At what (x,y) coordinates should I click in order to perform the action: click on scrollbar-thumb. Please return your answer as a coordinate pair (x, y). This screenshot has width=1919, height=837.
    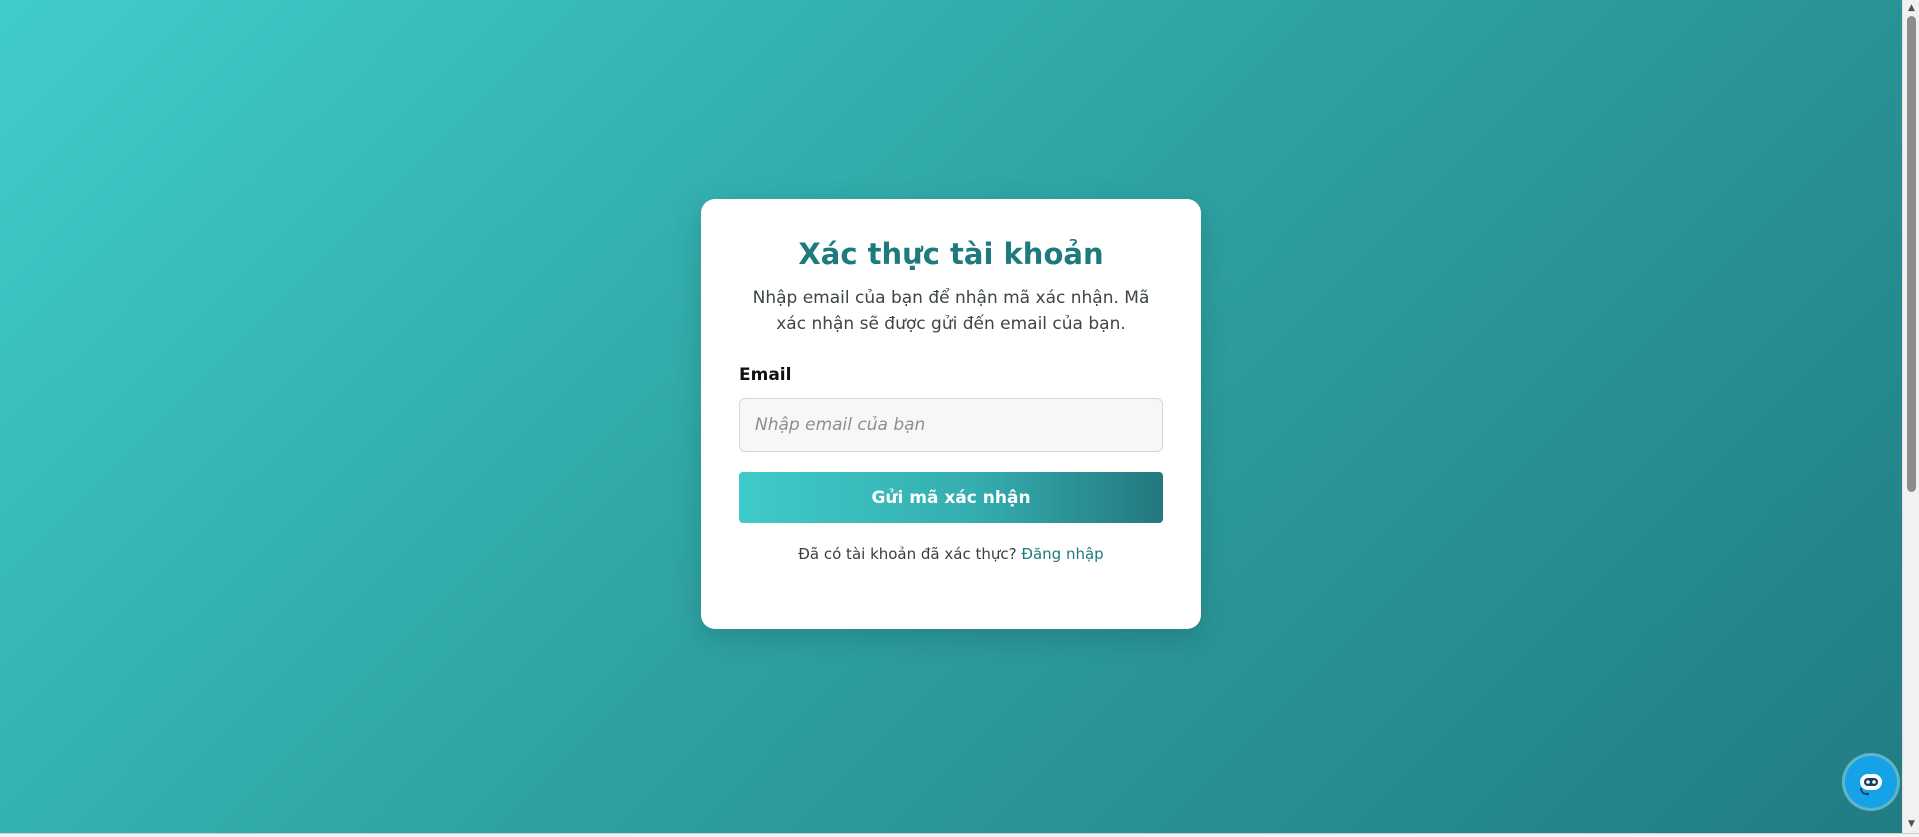
    Looking at the image, I should click on (1911, 254).